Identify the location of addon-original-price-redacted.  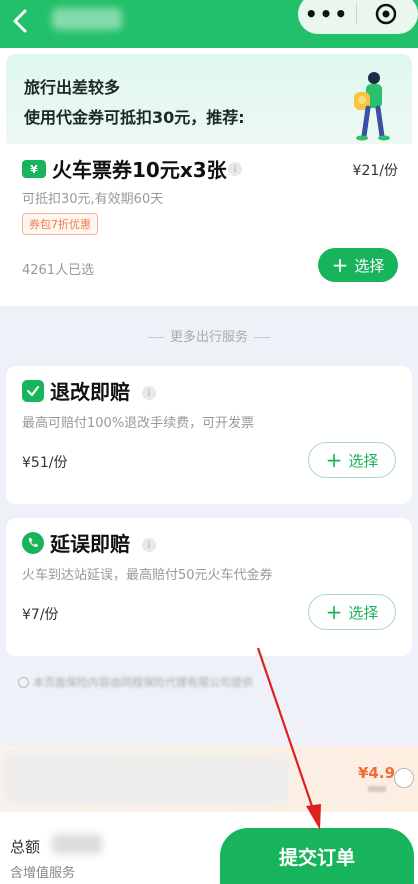
(377, 789).